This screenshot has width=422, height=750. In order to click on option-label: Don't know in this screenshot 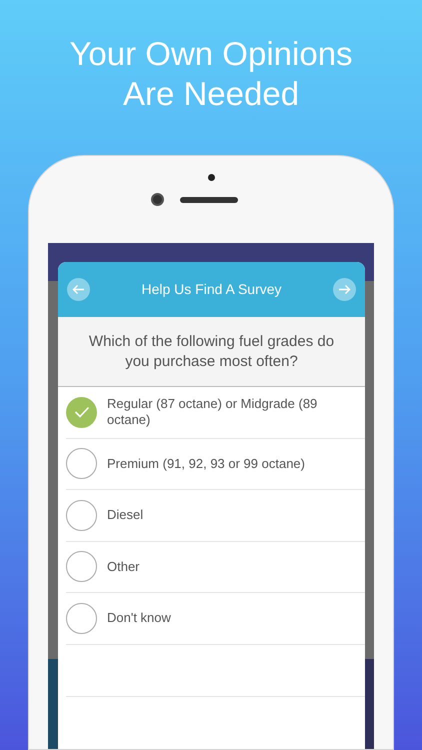, I will do `click(139, 618)`.